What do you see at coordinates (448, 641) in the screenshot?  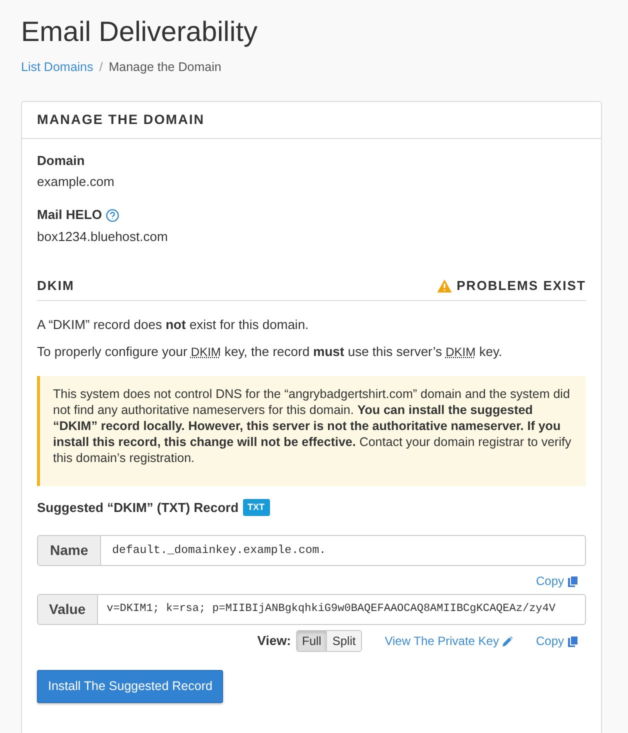 I see `private-key-link: View The Private Key` at bounding box center [448, 641].